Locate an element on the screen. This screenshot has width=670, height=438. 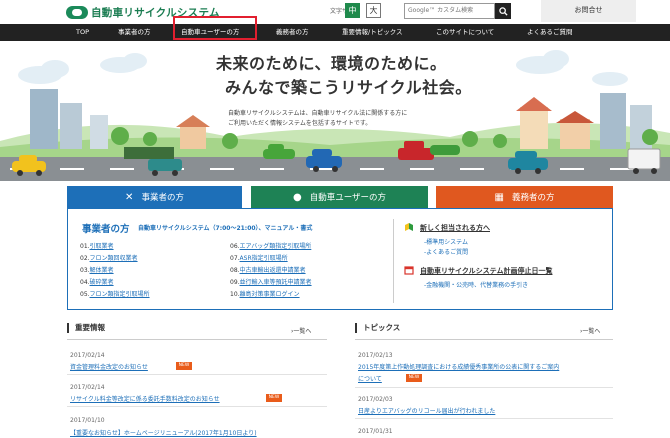
hero-desc-line1: 自動車リサイクルシステムは、自動車リサイクル法に関係する方に is located at coordinates (318, 113).